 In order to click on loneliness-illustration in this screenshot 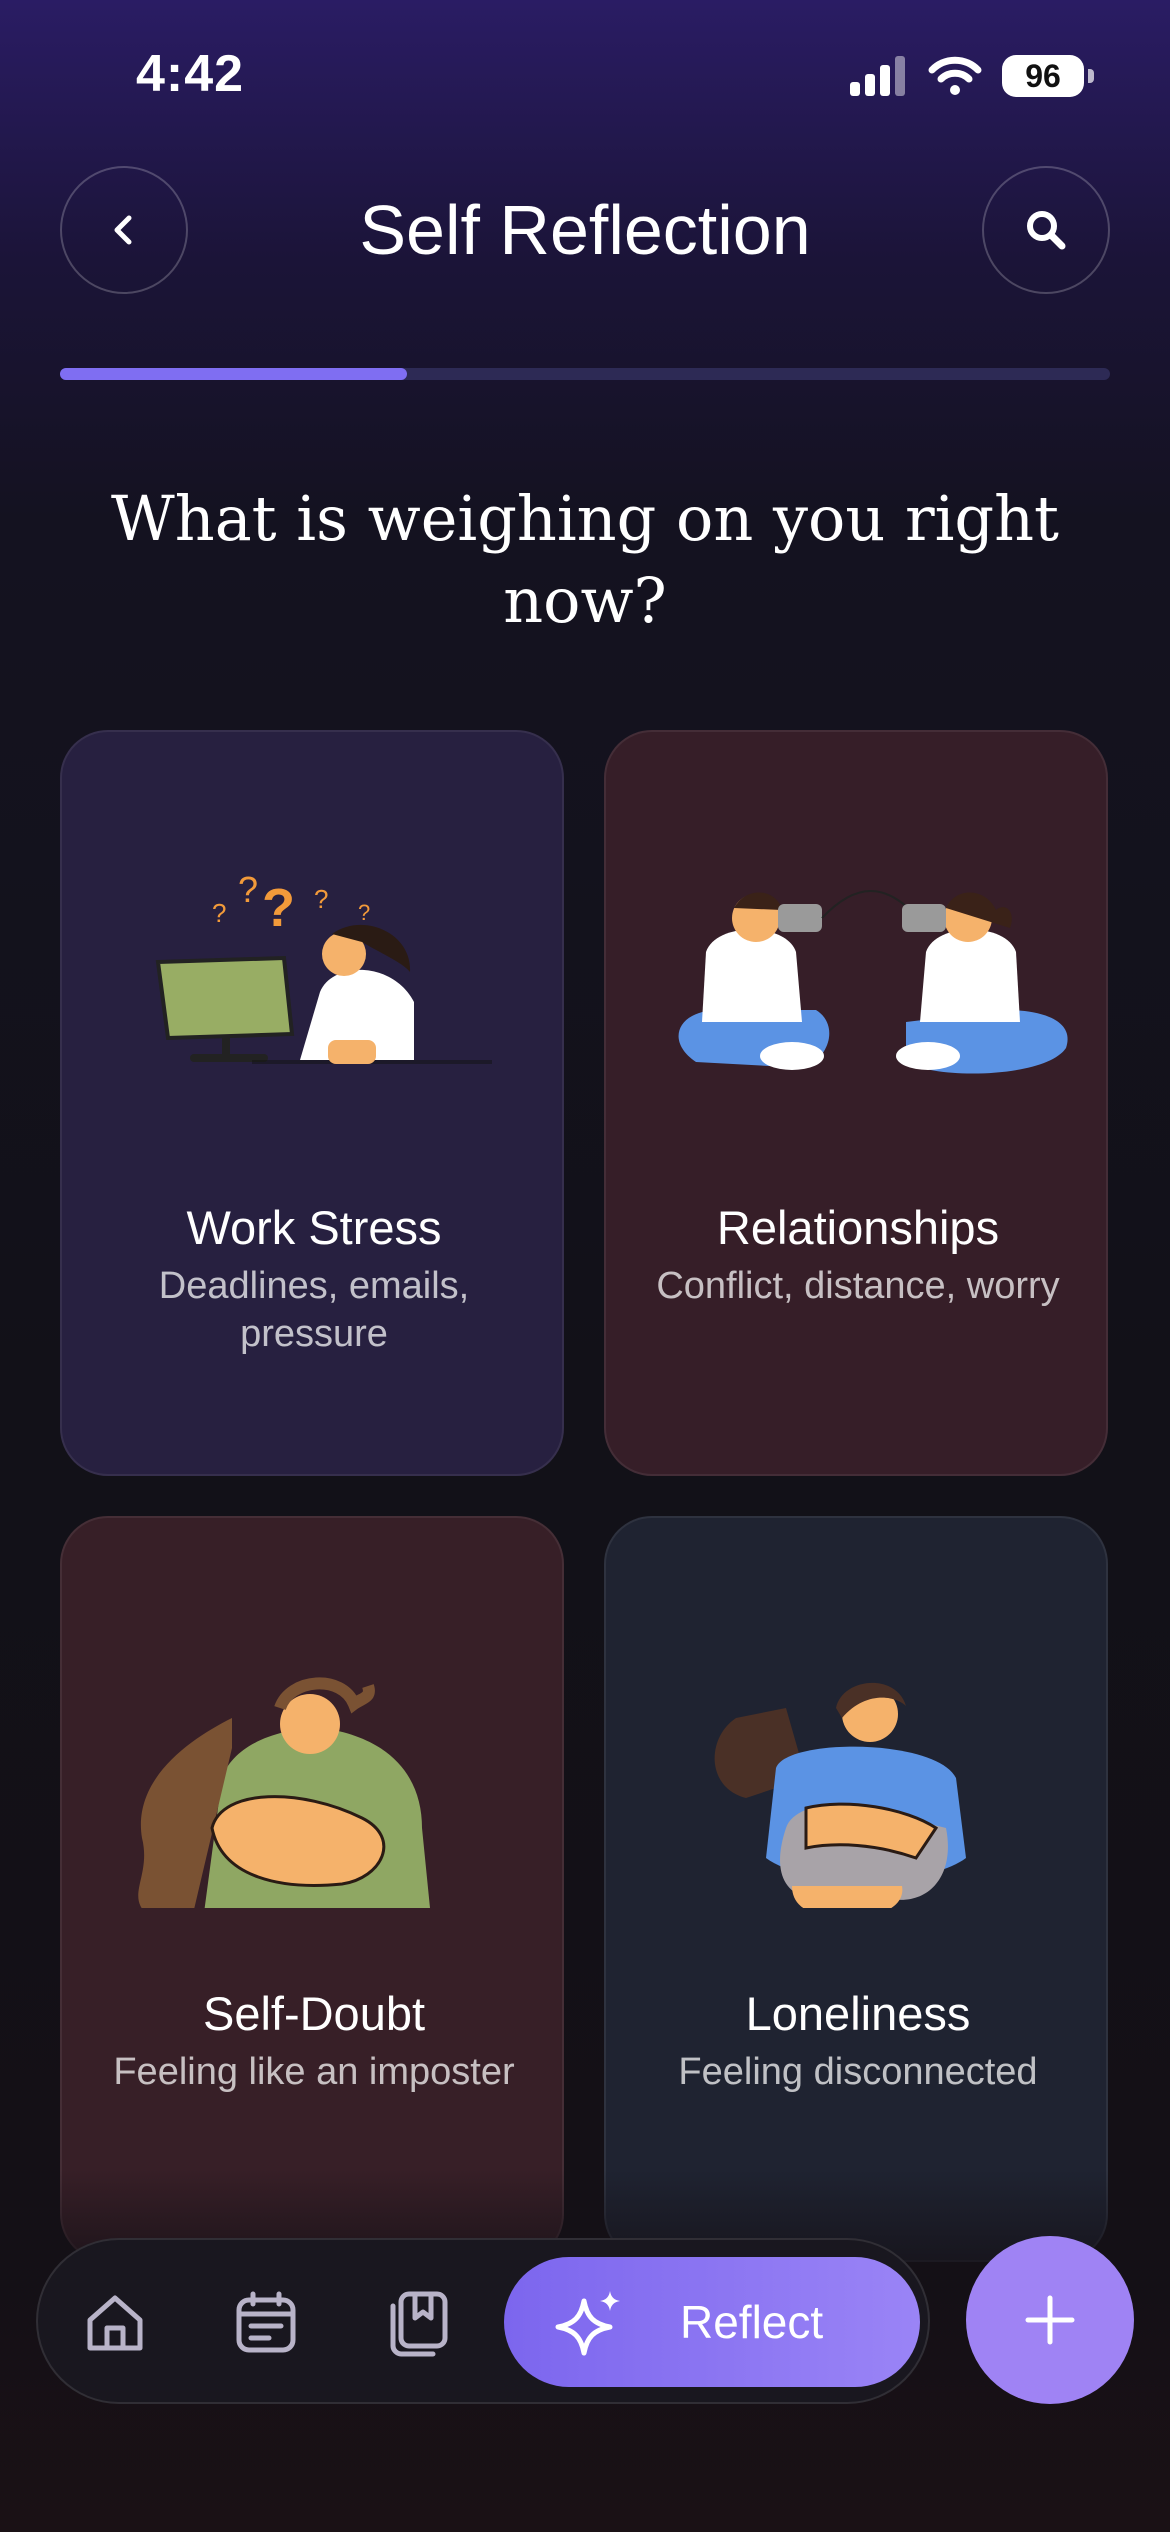, I will do `click(840, 1795)`.